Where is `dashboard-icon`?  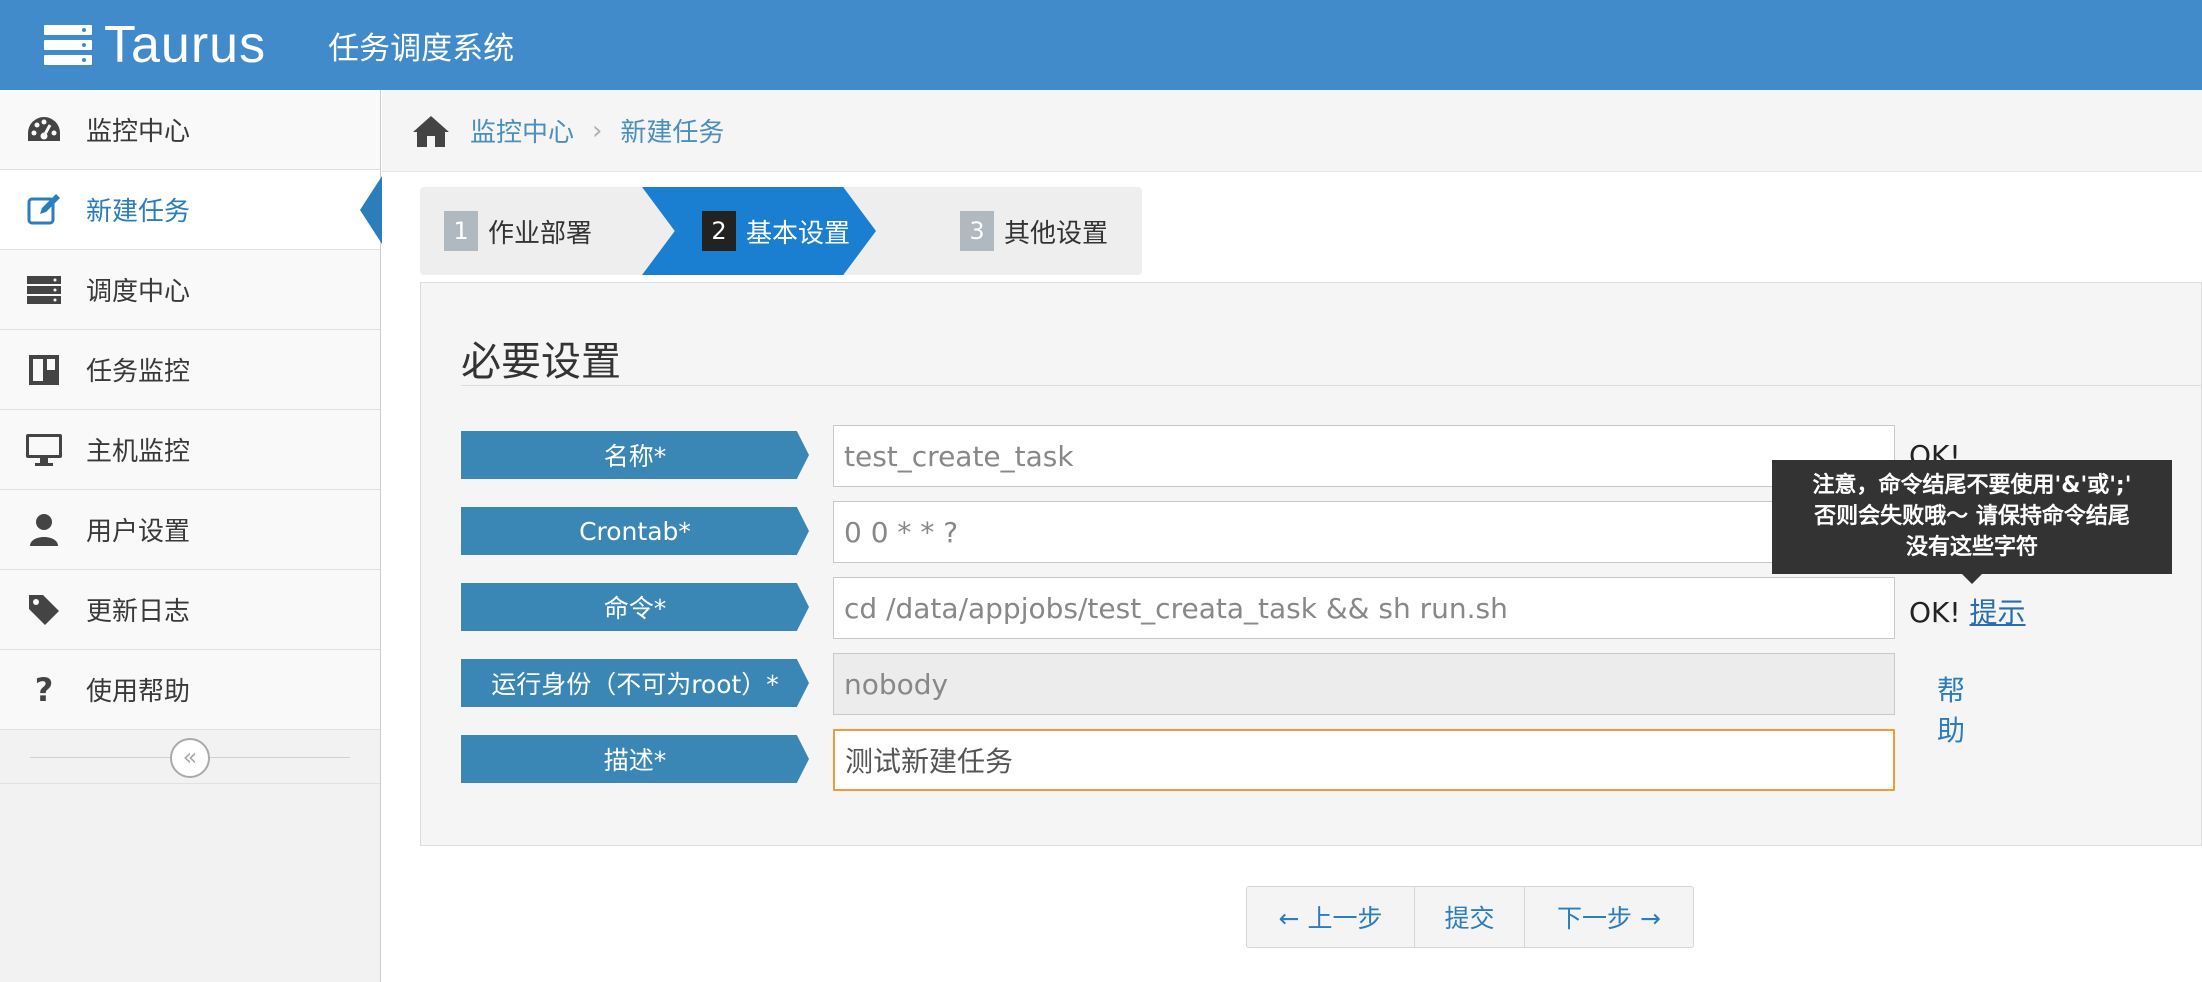 dashboard-icon is located at coordinates (44, 130).